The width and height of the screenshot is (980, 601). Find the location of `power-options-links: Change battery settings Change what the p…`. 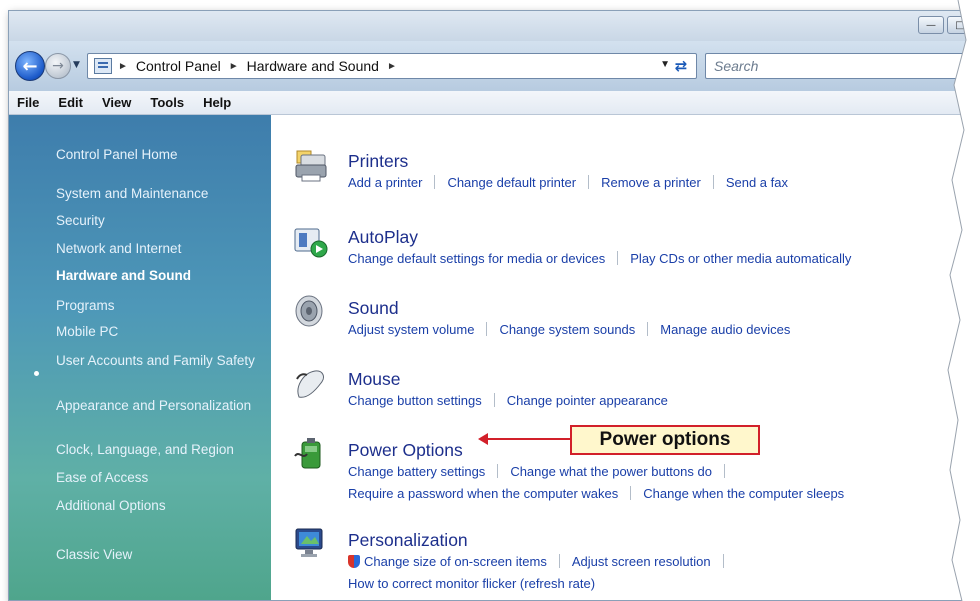

power-options-links: Change battery settings Change what the p… is located at coordinates (542, 471).